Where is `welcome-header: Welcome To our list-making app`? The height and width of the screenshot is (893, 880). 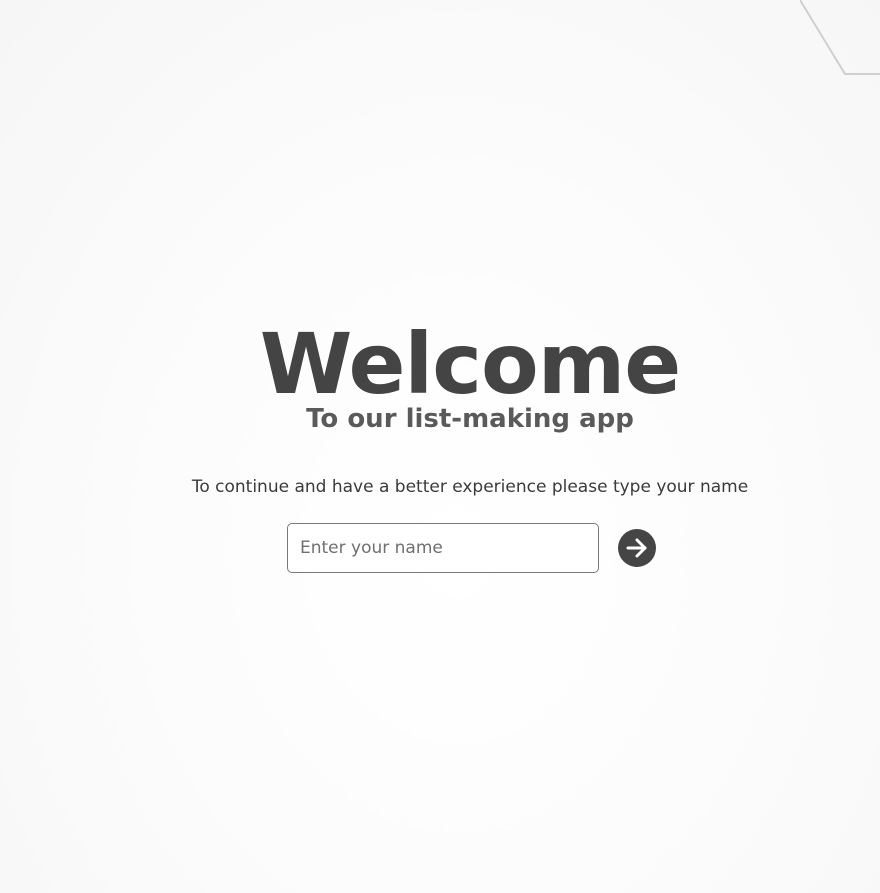
welcome-header: Welcome To our list-making app is located at coordinates (440, 376).